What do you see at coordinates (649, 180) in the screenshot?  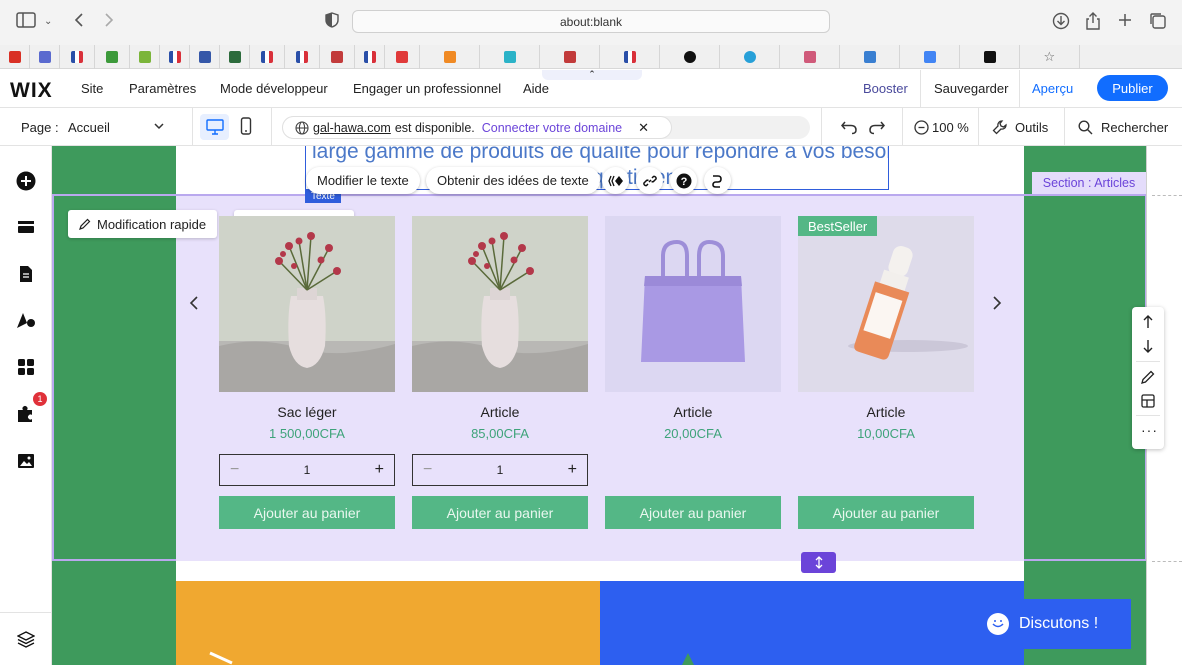 I see `link-button` at bounding box center [649, 180].